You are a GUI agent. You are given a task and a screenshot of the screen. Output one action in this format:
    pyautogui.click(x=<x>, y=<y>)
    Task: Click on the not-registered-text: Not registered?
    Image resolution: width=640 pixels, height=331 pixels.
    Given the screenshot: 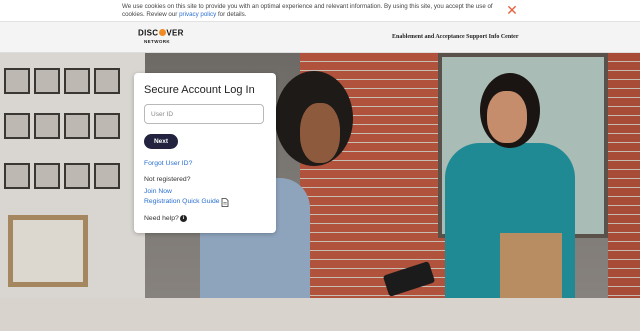 What is the action you would take?
    pyautogui.click(x=167, y=179)
    